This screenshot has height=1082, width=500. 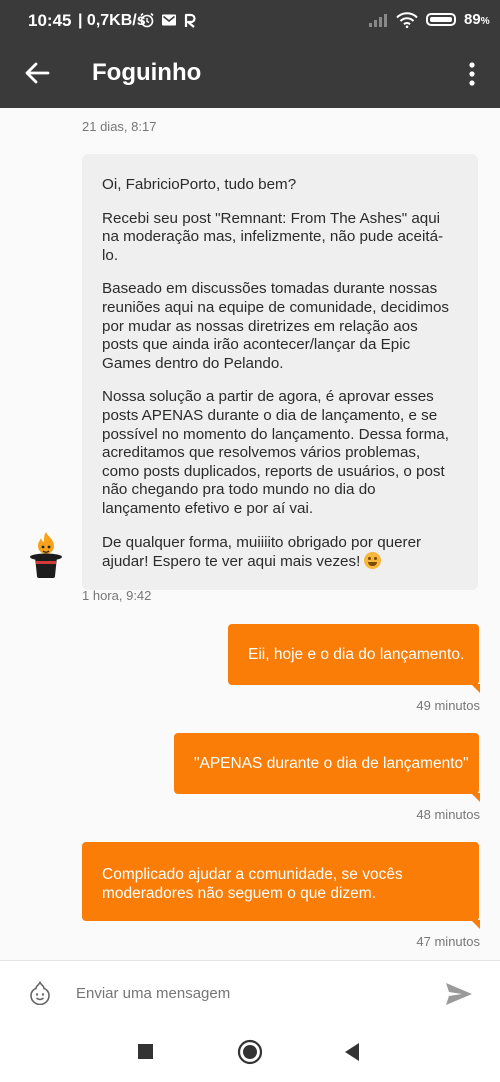 What do you see at coordinates (448, 941) in the screenshot?
I see `message-timestamp: 47 minutos` at bounding box center [448, 941].